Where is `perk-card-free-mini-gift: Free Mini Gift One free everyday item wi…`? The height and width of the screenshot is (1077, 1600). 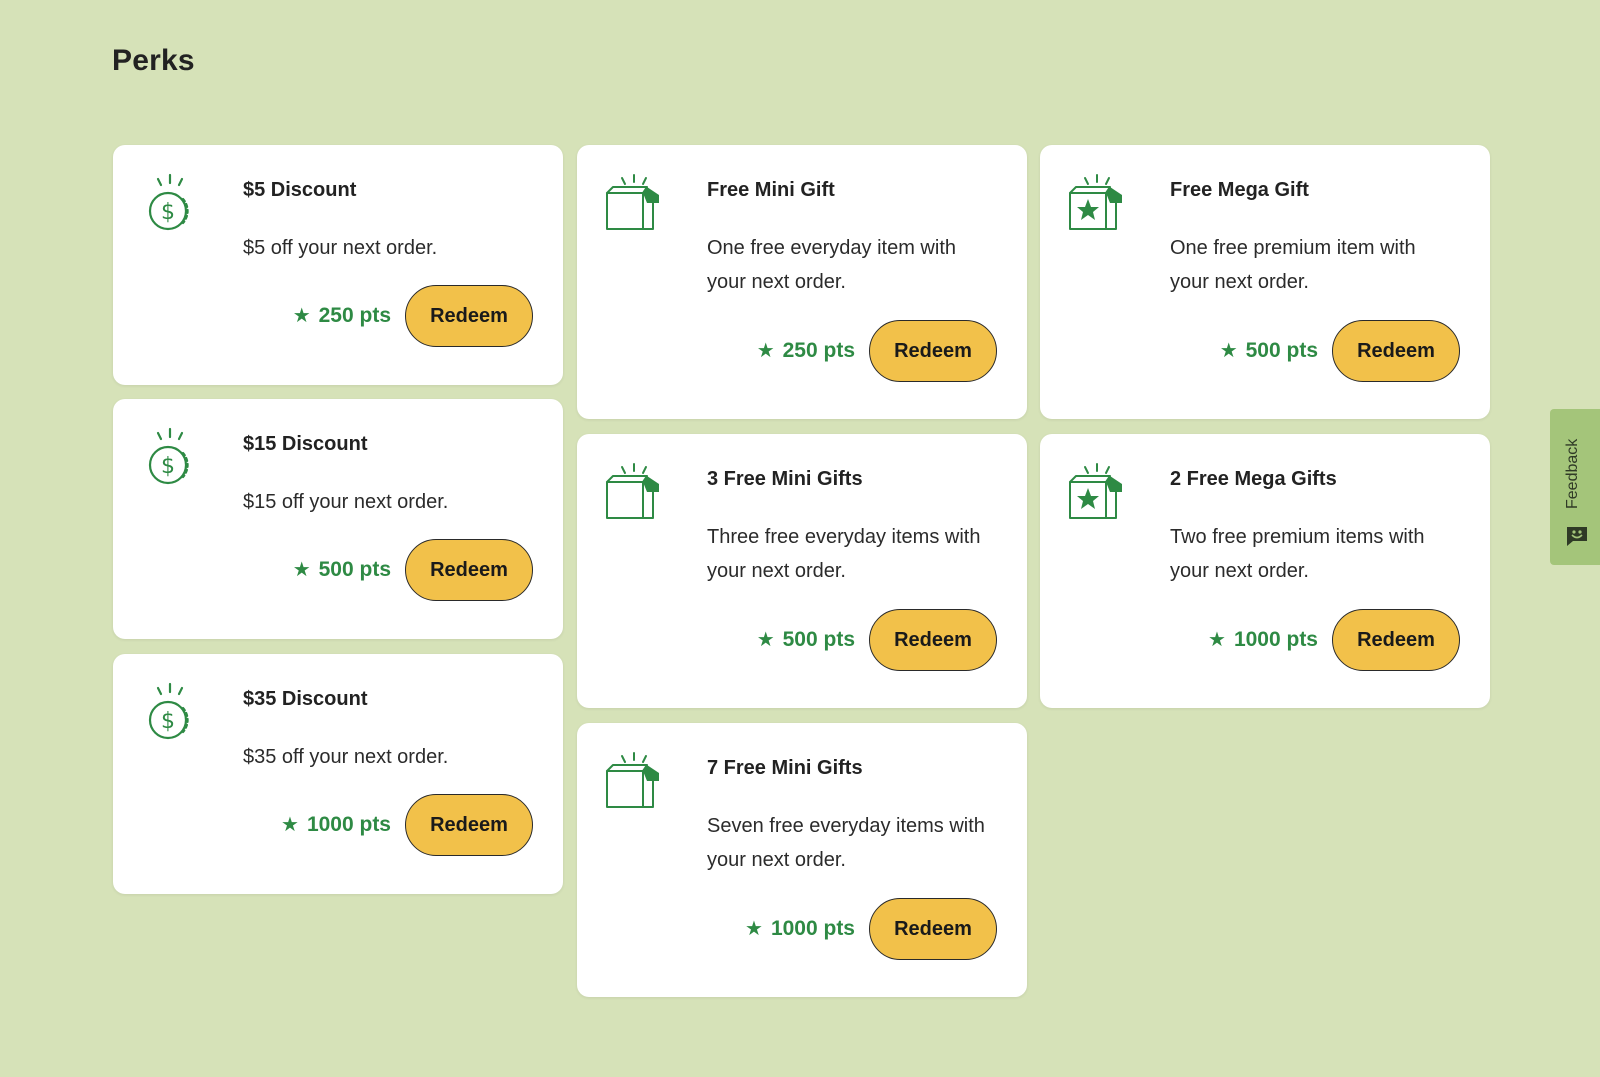 perk-card-free-mini-gift: Free Mini Gift One free everyday item wi… is located at coordinates (802, 282).